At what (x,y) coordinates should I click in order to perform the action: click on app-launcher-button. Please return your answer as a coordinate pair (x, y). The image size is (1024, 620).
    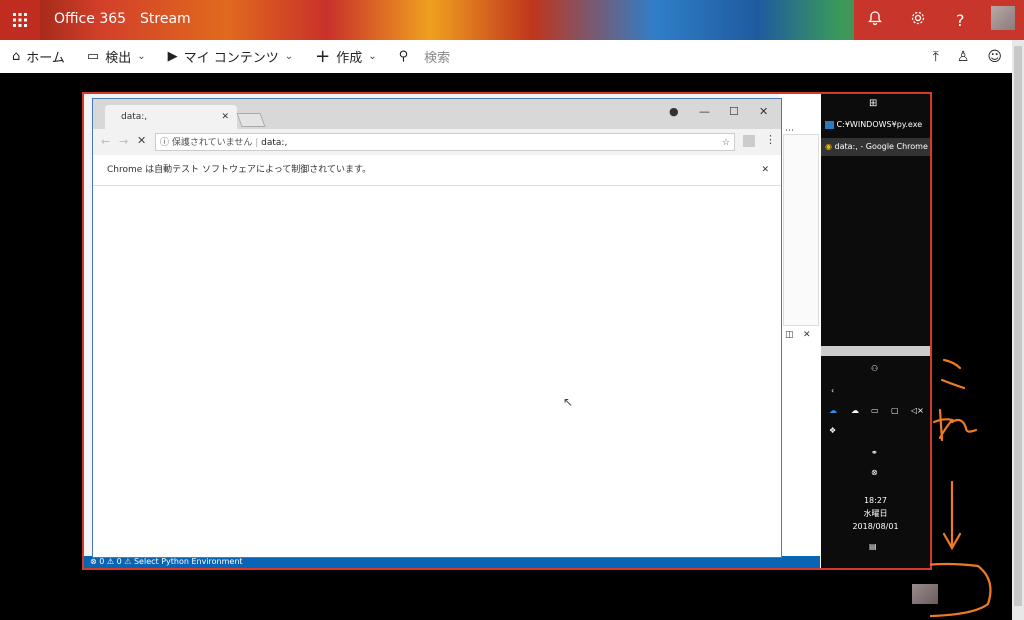
    Looking at the image, I should click on (20, 20).